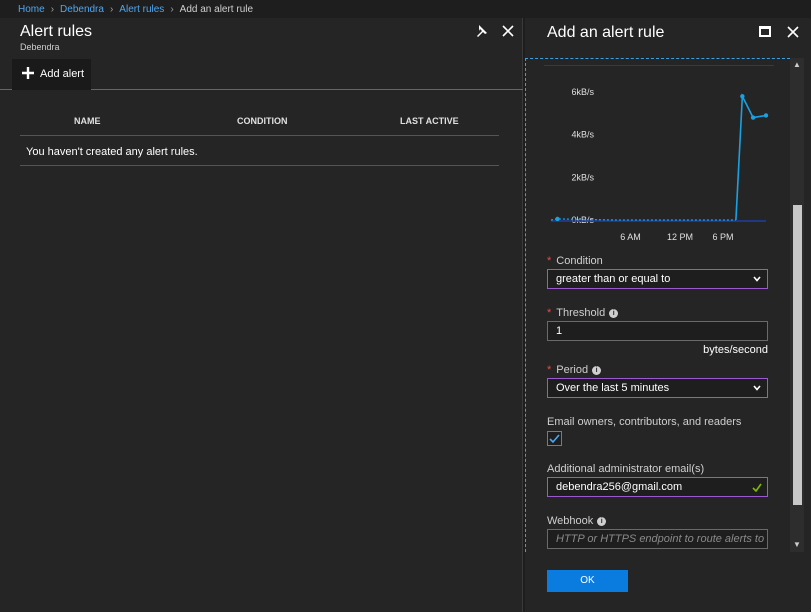 This screenshot has height=612, width=811. What do you see at coordinates (574, 370) in the screenshot?
I see `period-label: * Period i` at bounding box center [574, 370].